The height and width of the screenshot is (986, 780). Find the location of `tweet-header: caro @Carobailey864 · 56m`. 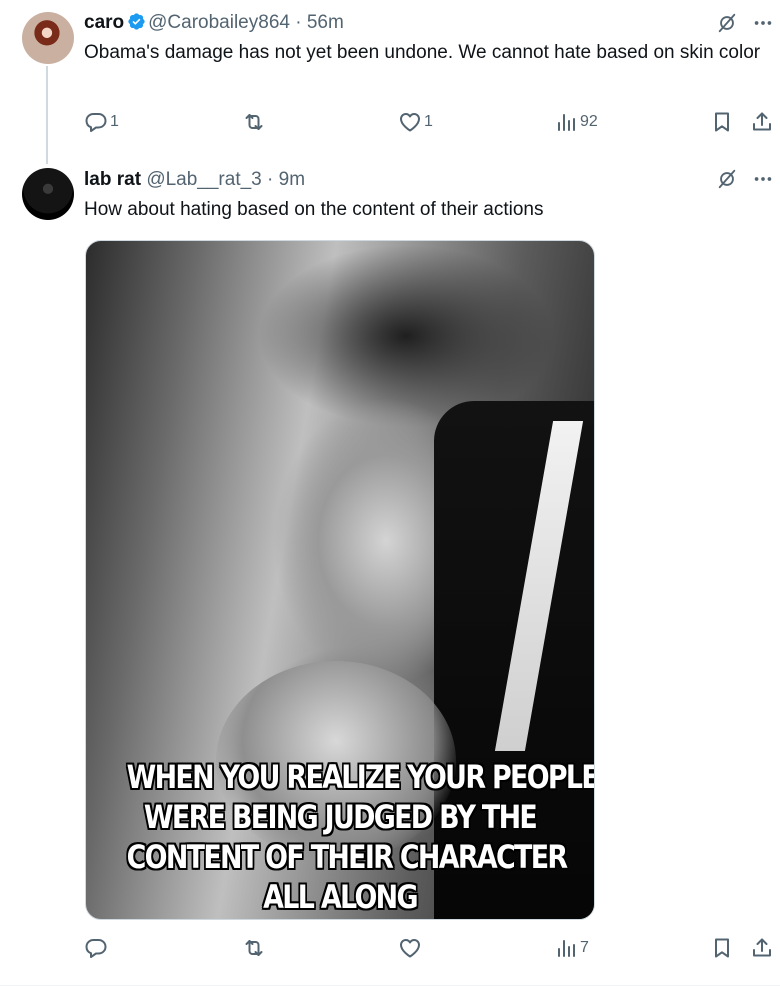

tweet-header: caro @Carobailey864 · 56m is located at coordinates (214, 23).